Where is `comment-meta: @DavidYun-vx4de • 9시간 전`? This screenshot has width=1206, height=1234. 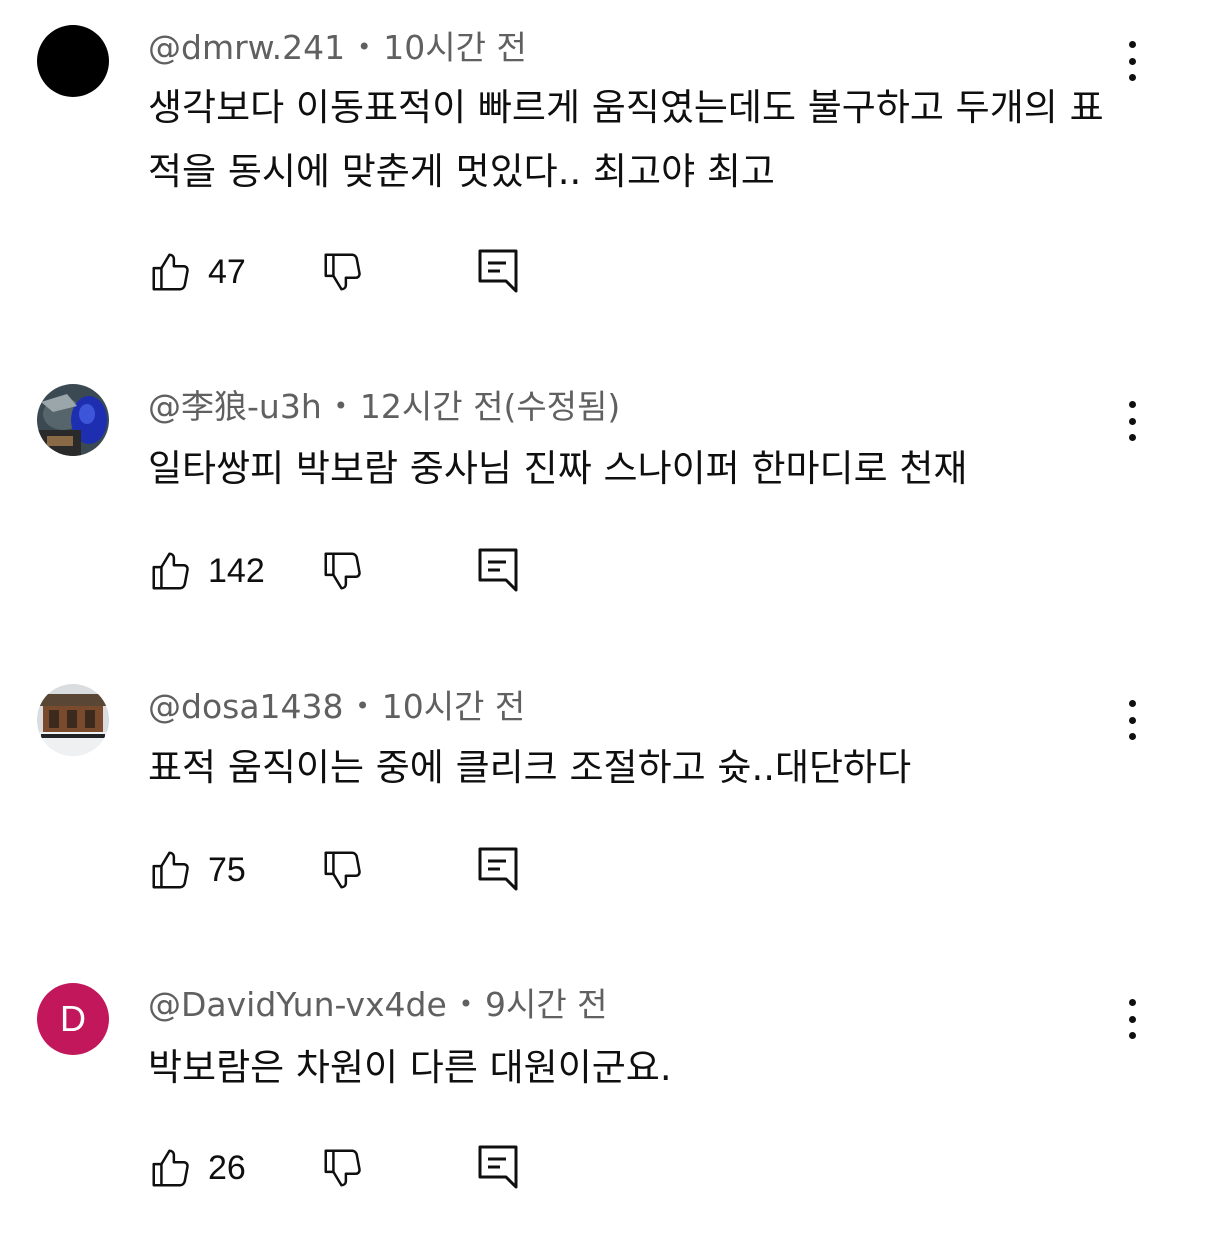 comment-meta: @DavidYun-vx4de • 9시간 전 is located at coordinates (378, 1006).